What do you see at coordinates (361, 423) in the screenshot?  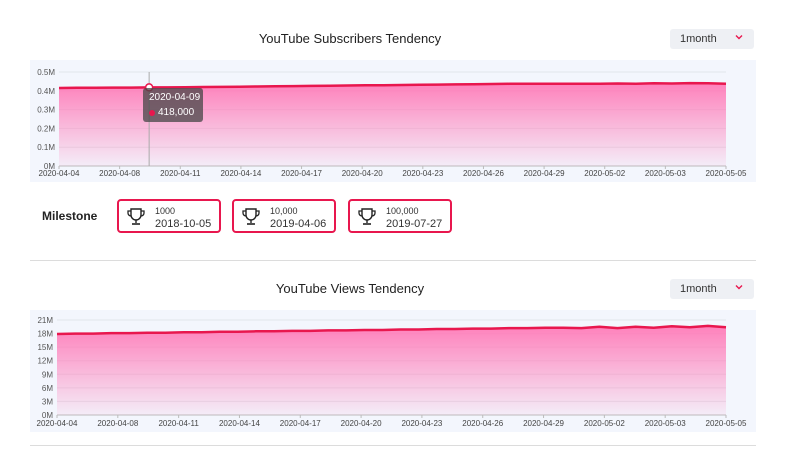 I see `x-tick-label: 2020-04-20` at bounding box center [361, 423].